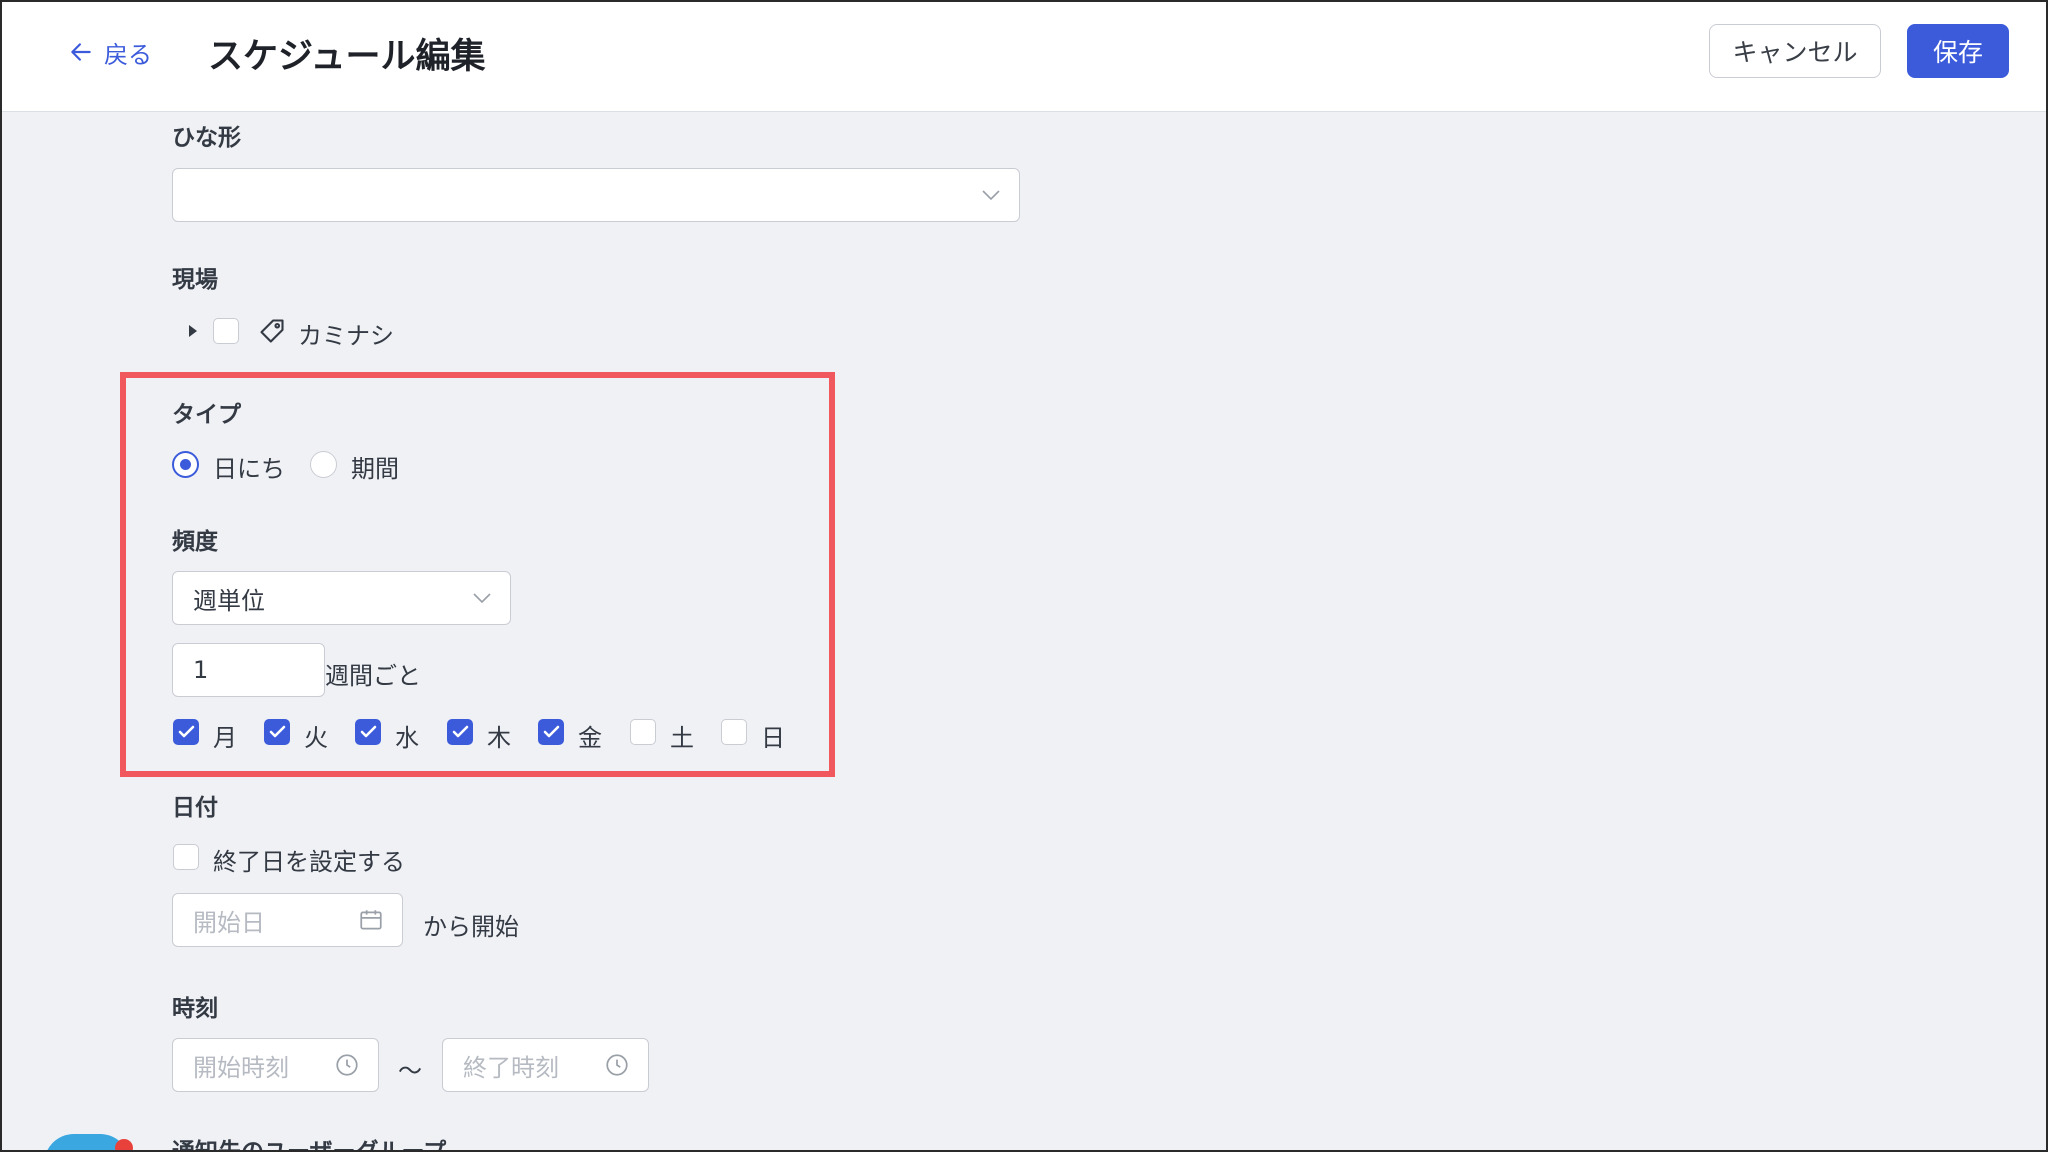 This screenshot has width=2048, height=1152. Describe the element at coordinates (590, 738) in the screenshot. I see `day-label-fri: 金` at that location.